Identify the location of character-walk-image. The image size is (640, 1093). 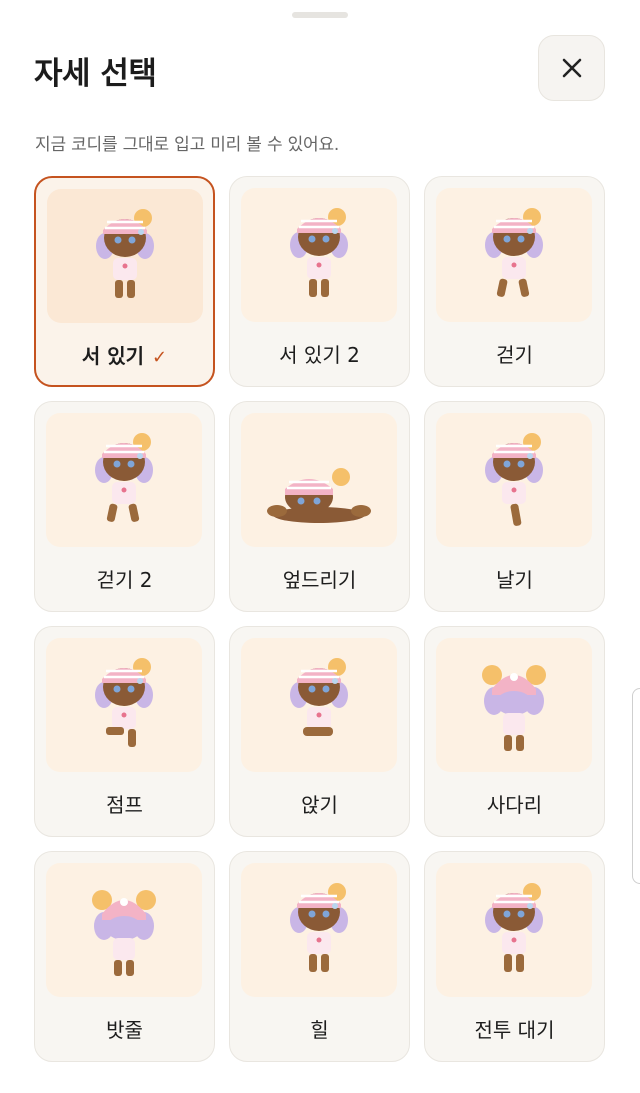
(514, 255).